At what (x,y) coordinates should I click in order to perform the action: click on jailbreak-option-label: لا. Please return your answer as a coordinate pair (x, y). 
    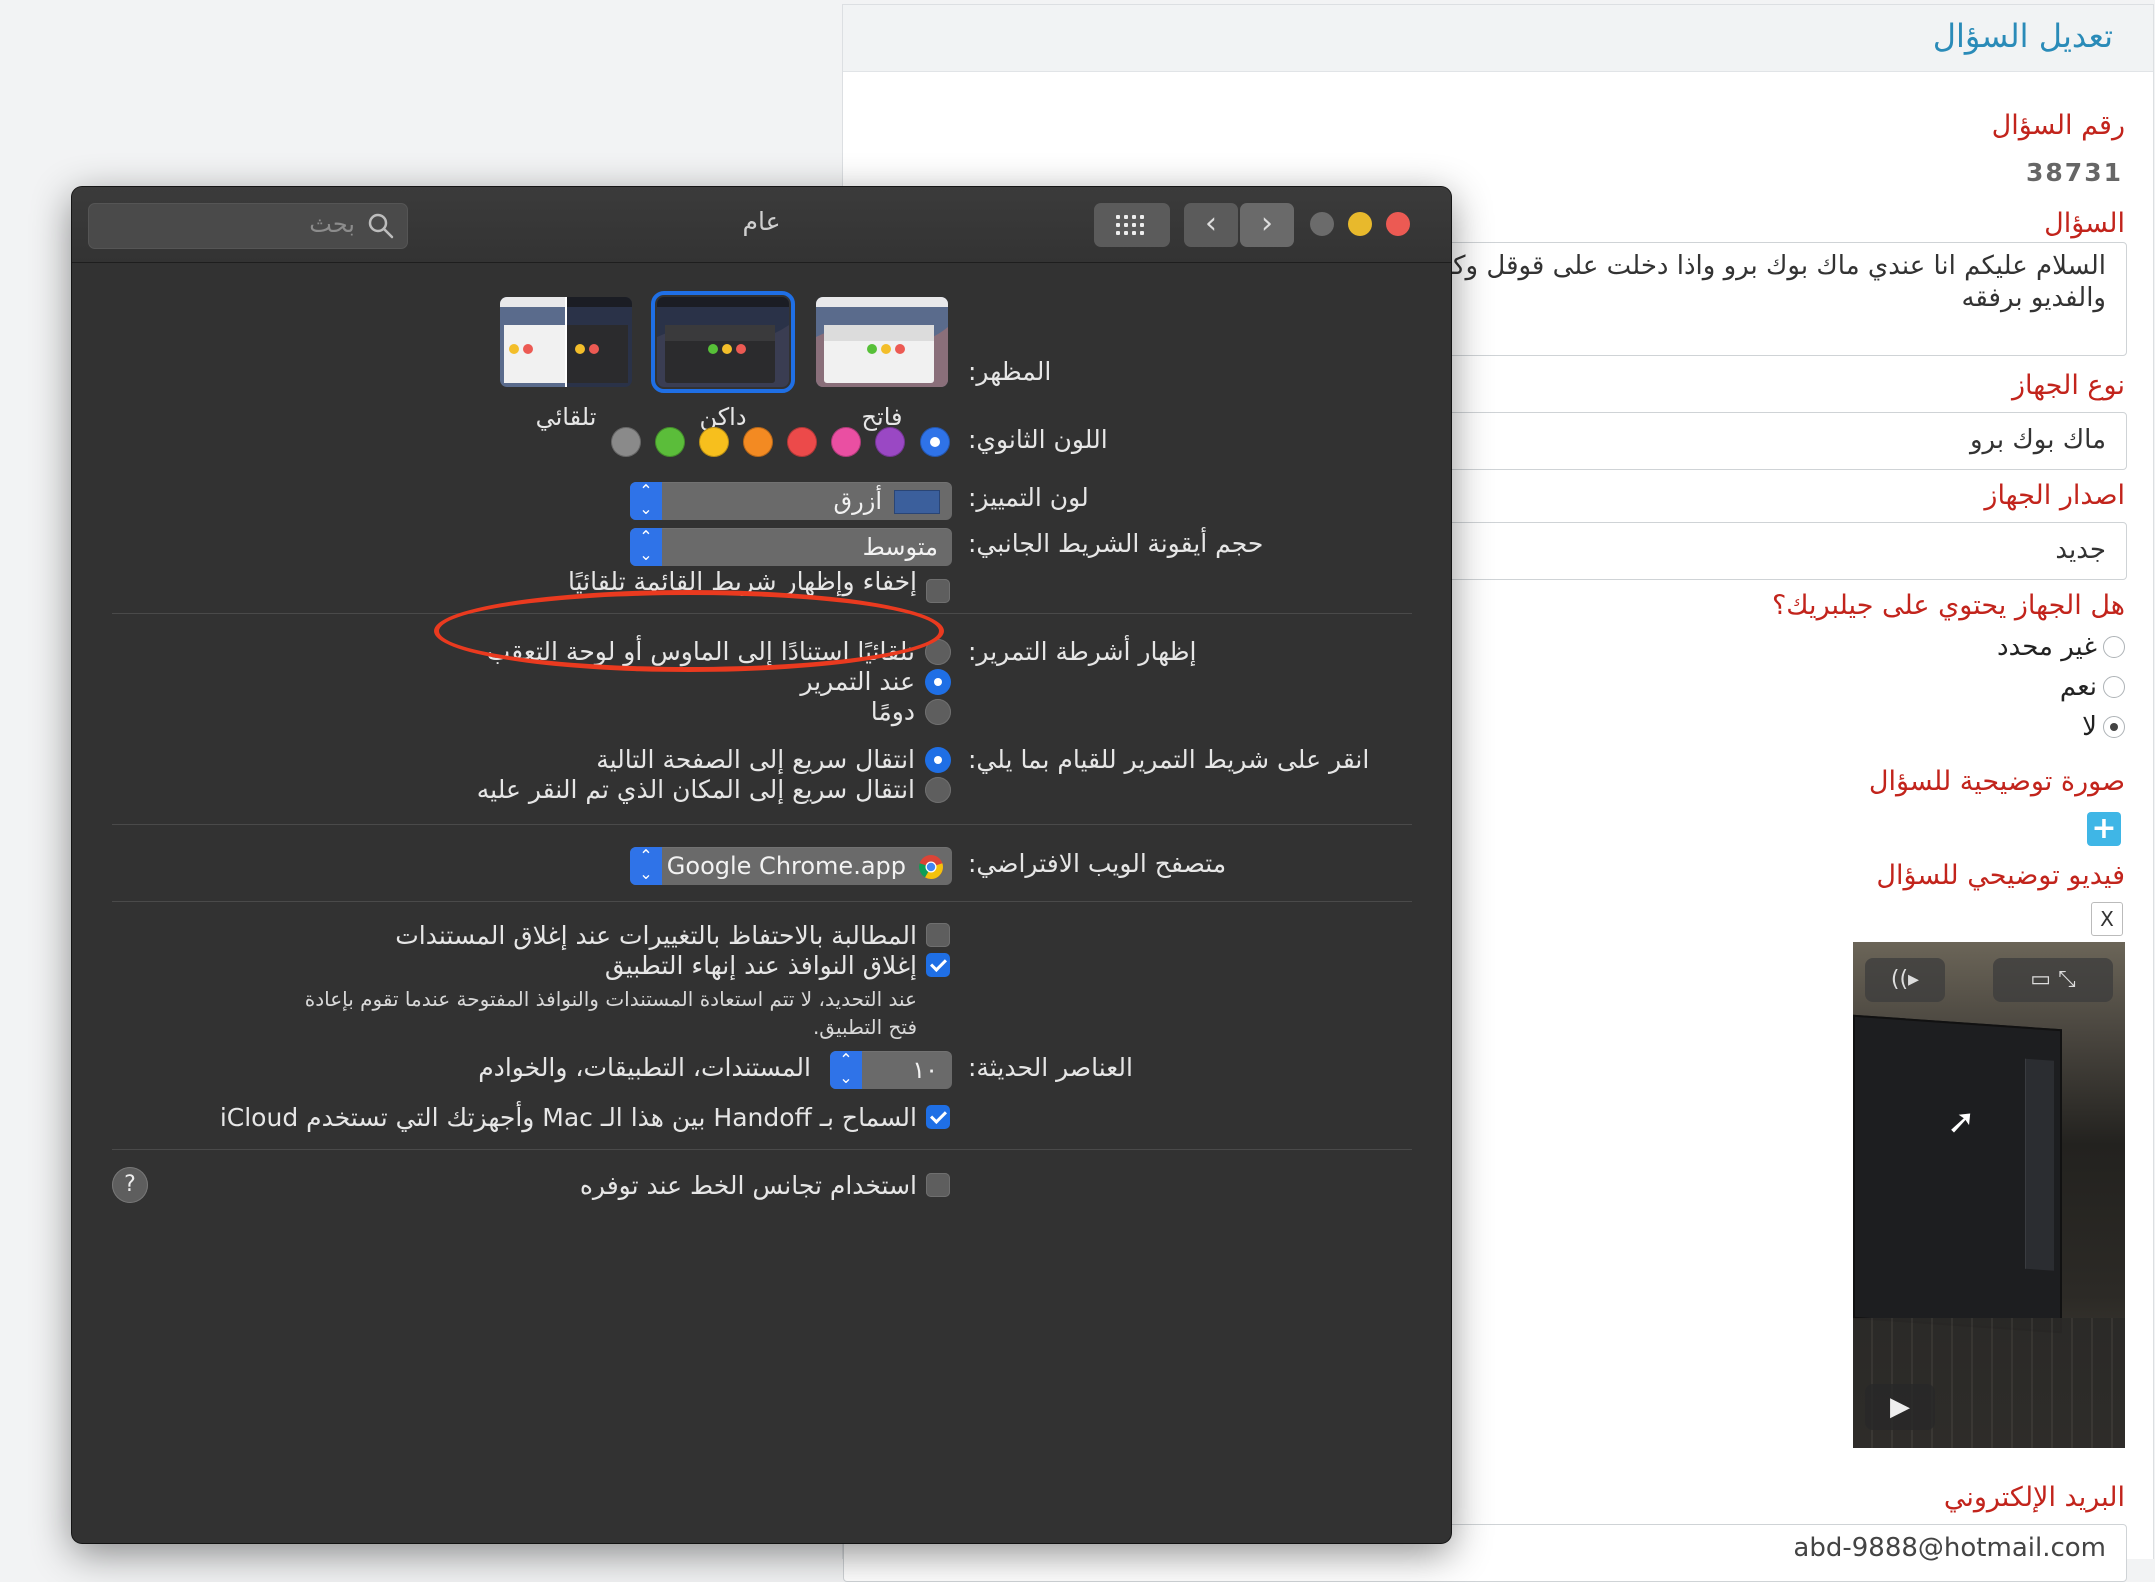
    Looking at the image, I should click on (2089, 727).